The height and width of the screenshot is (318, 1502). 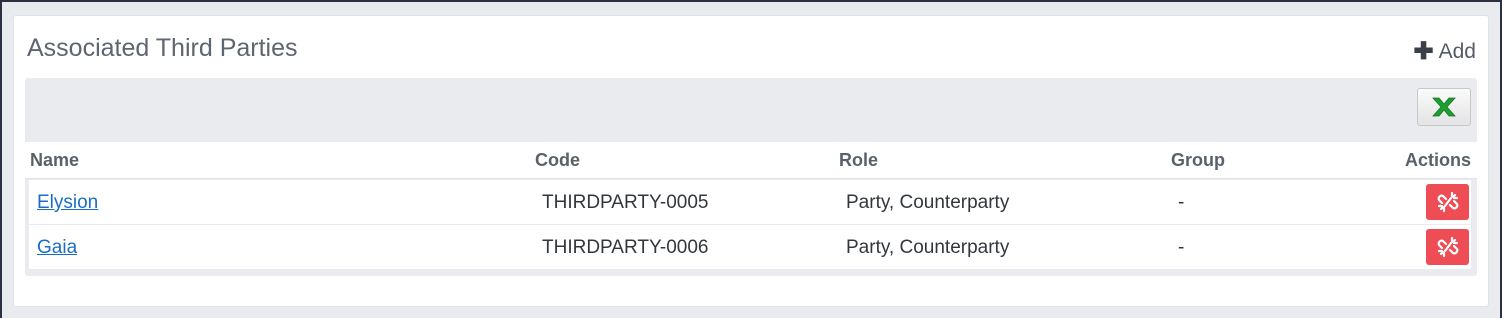 I want to click on column-header-actions: Actions, so click(x=1437, y=160).